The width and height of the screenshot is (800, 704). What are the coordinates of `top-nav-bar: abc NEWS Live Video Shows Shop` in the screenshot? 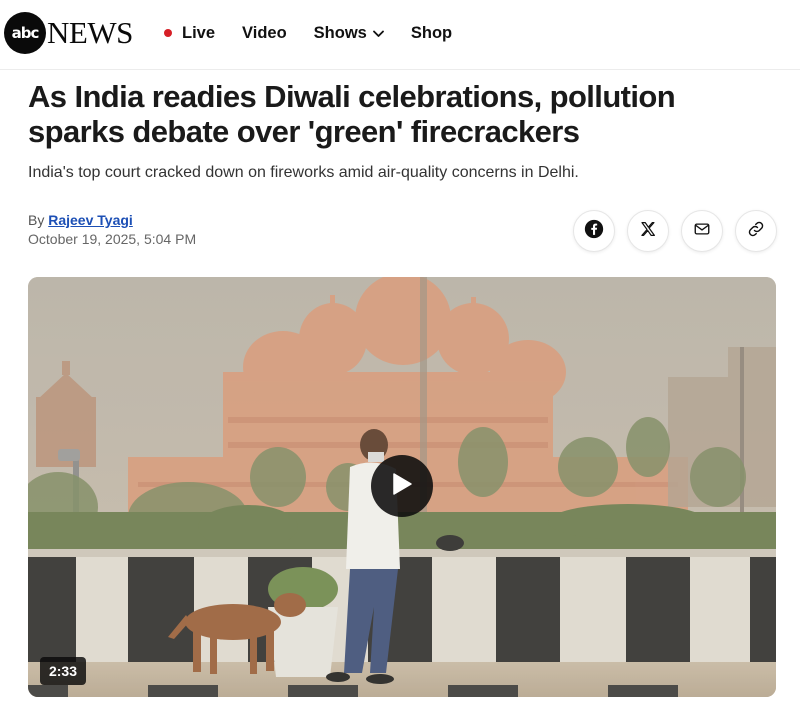 It's located at (400, 35).